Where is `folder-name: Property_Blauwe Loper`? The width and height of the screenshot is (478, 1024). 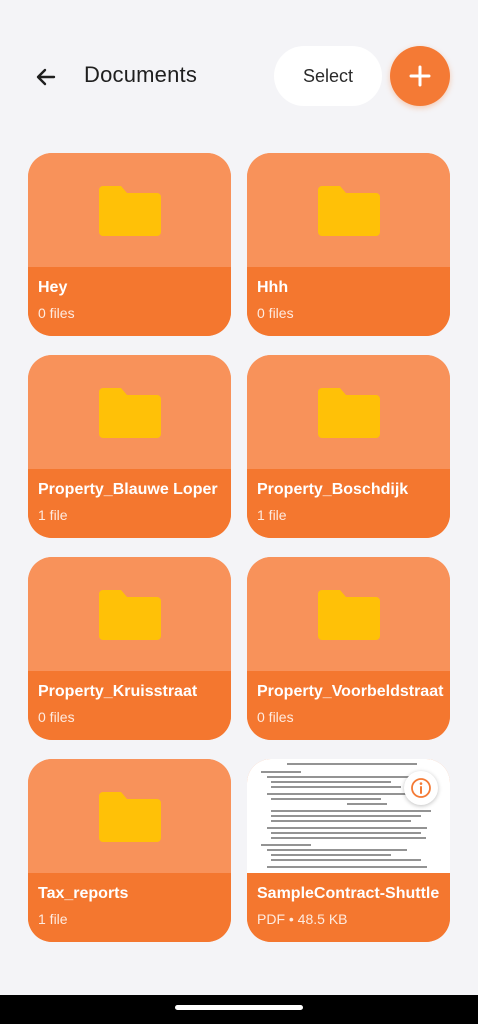
folder-name: Property_Blauwe Loper is located at coordinates (128, 489).